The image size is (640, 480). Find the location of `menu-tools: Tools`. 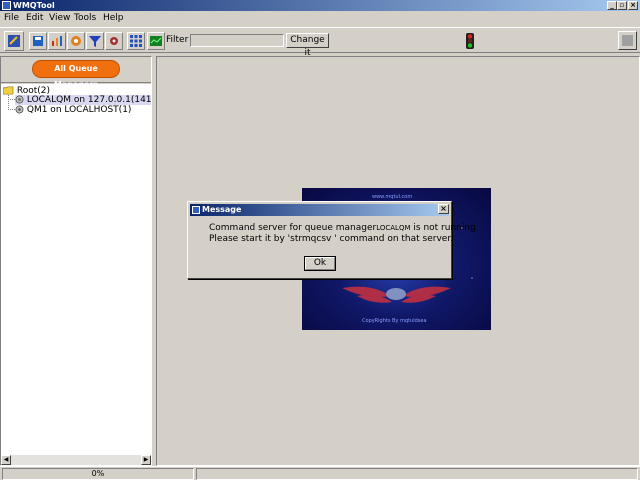

menu-tools: Tools is located at coordinates (85, 18).